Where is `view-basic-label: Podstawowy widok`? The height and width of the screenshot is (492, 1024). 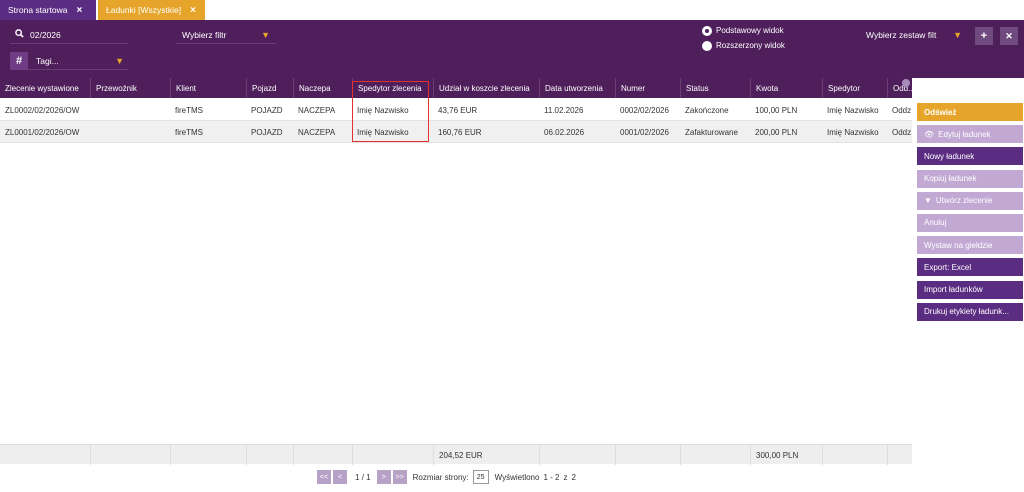
view-basic-label: Podstawowy widok is located at coordinates (750, 30).